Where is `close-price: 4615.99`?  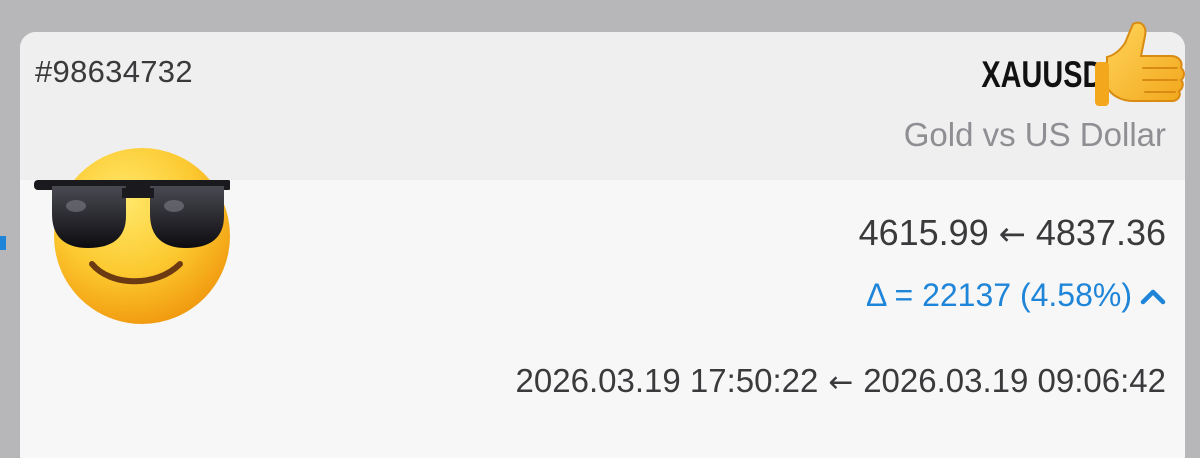 close-price: 4615.99 is located at coordinates (923, 232).